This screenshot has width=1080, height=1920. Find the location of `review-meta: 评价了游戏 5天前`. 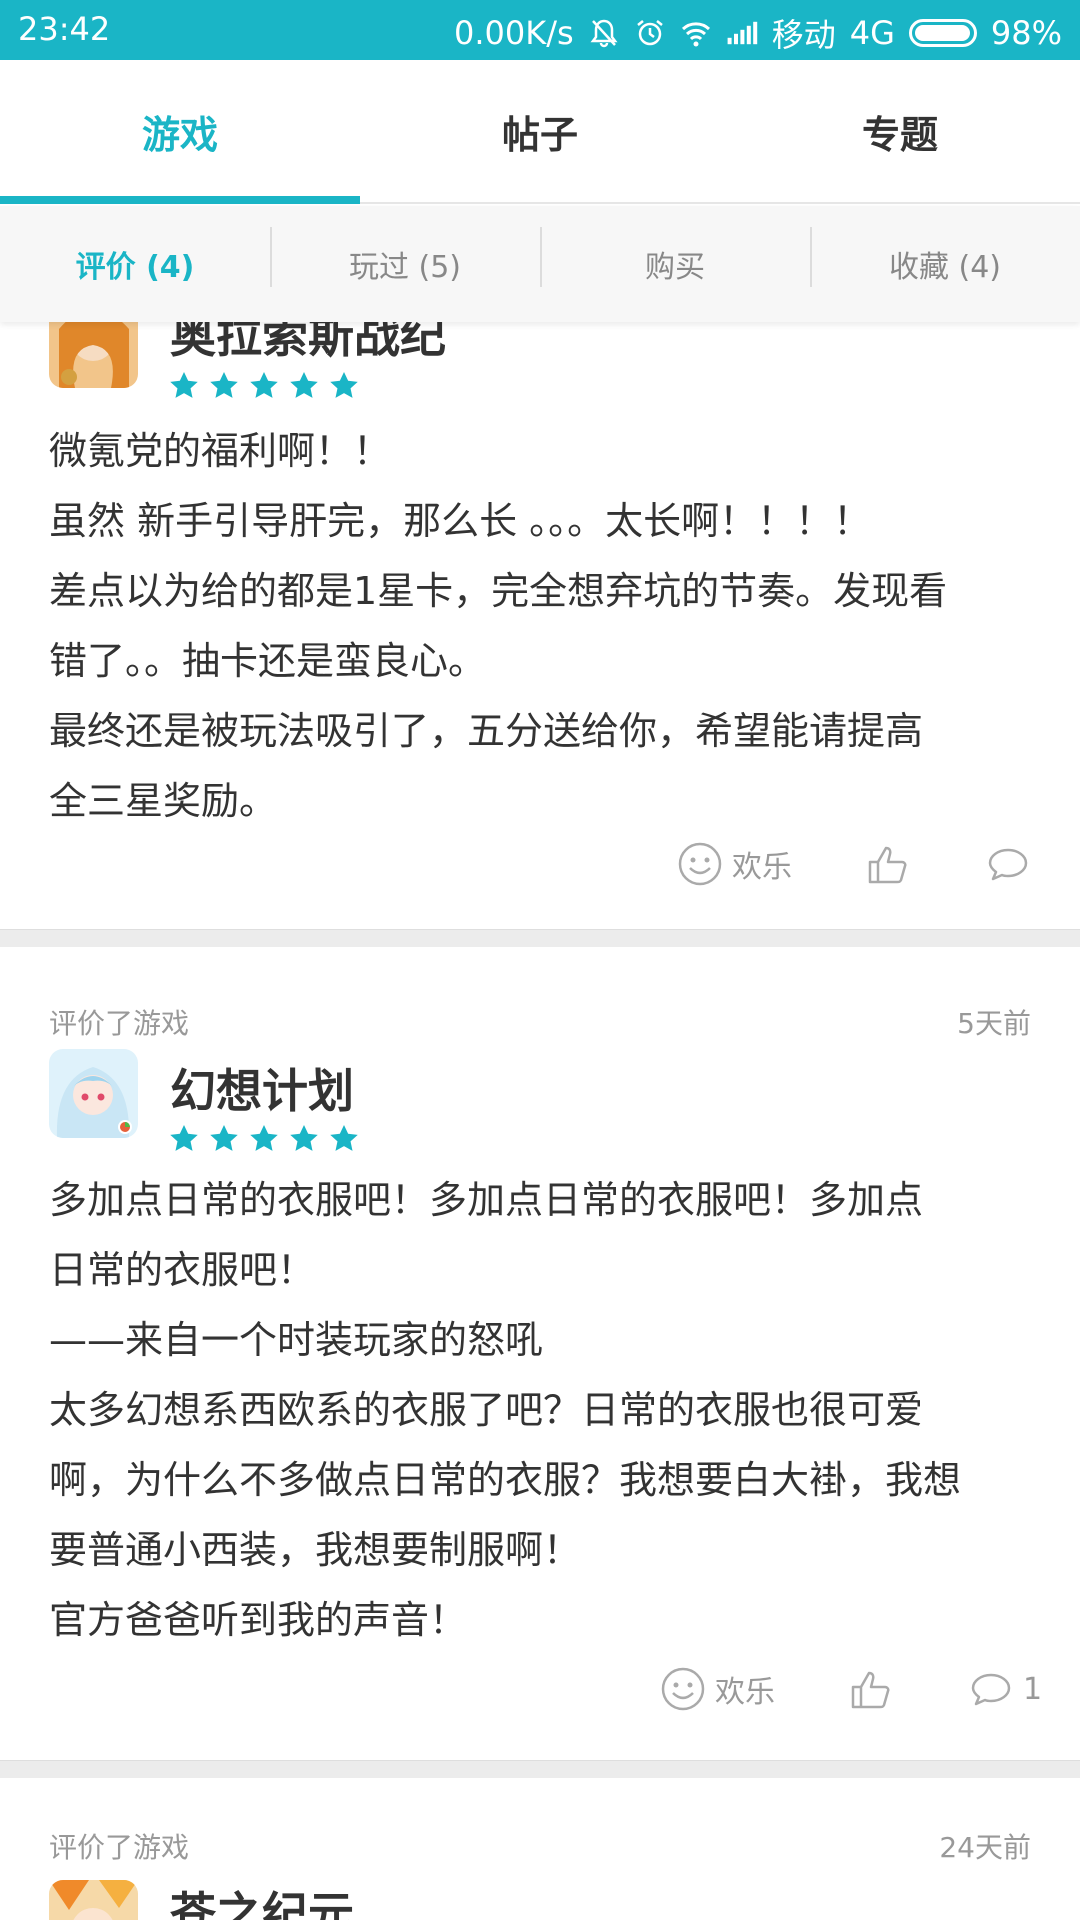

review-meta: 评价了游戏 5天前 is located at coordinates (540, 1022).